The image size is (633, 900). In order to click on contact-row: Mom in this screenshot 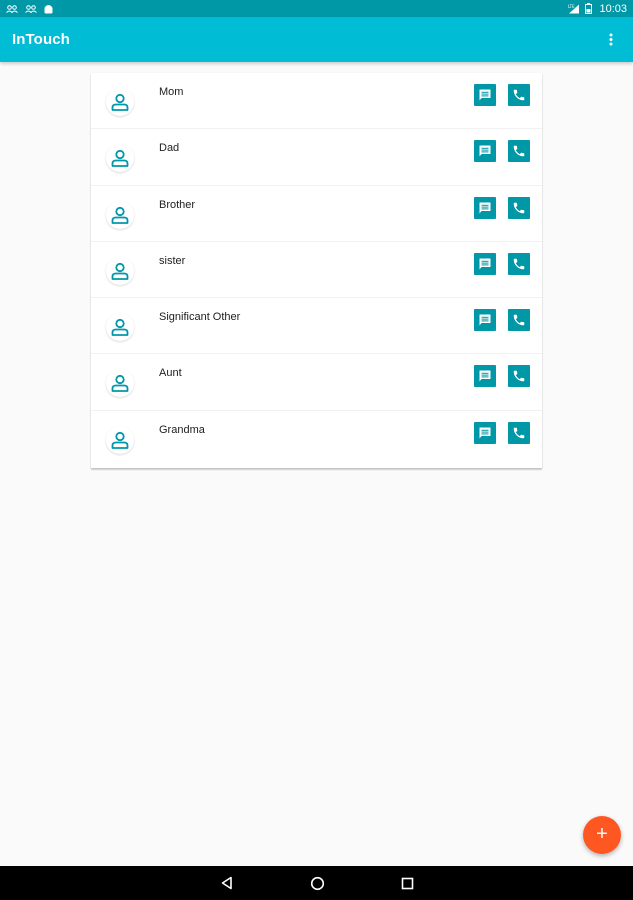, I will do `click(316, 101)`.